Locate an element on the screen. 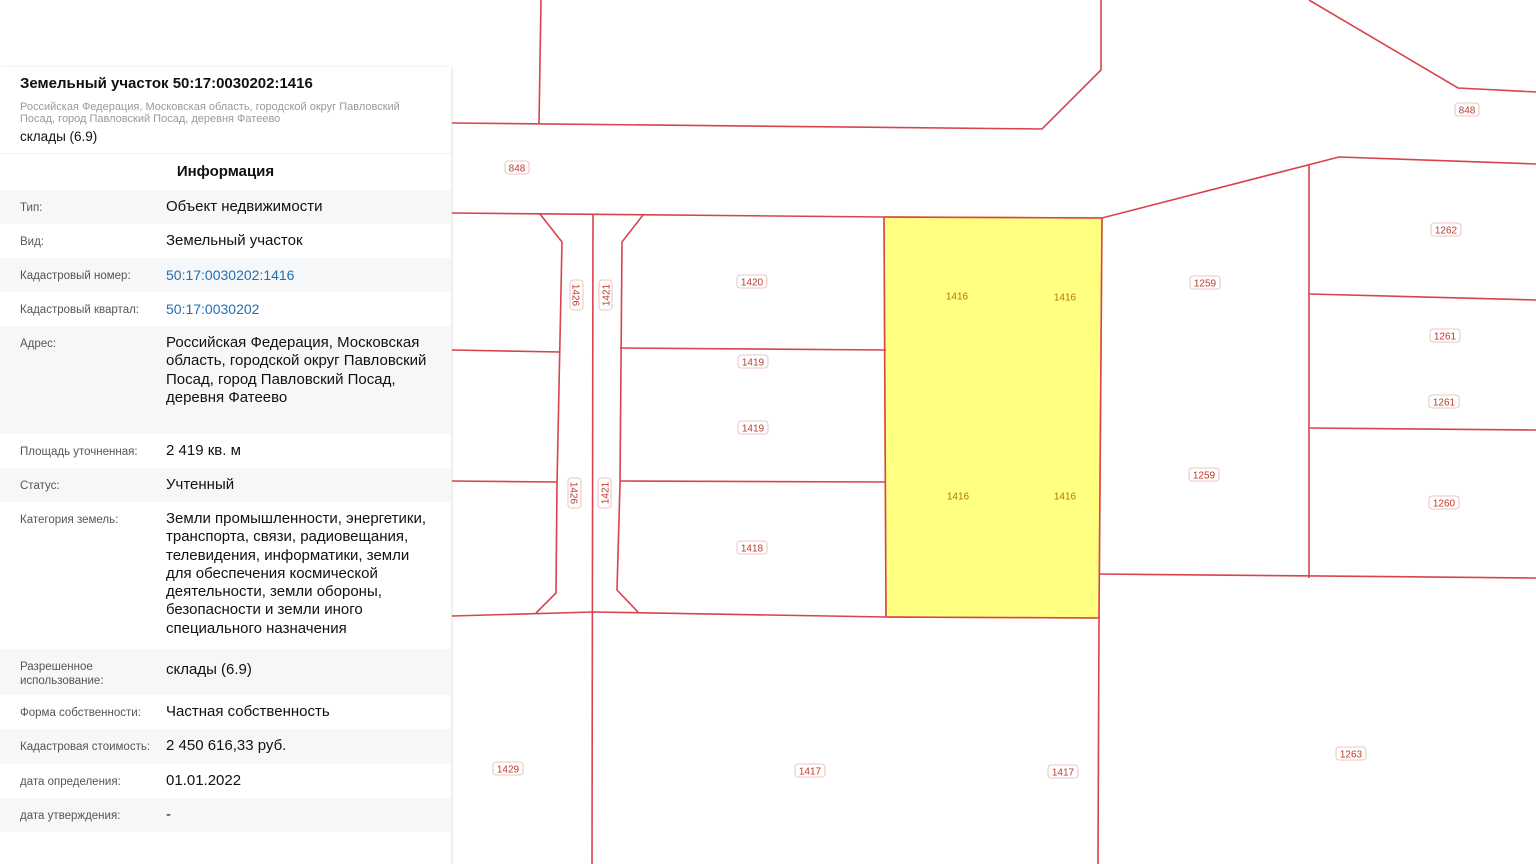 The image size is (1536, 864). info-row-cadastral-number: Кадастровый номер: 50:17:0030202:1416 is located at coordinates (225, 275).